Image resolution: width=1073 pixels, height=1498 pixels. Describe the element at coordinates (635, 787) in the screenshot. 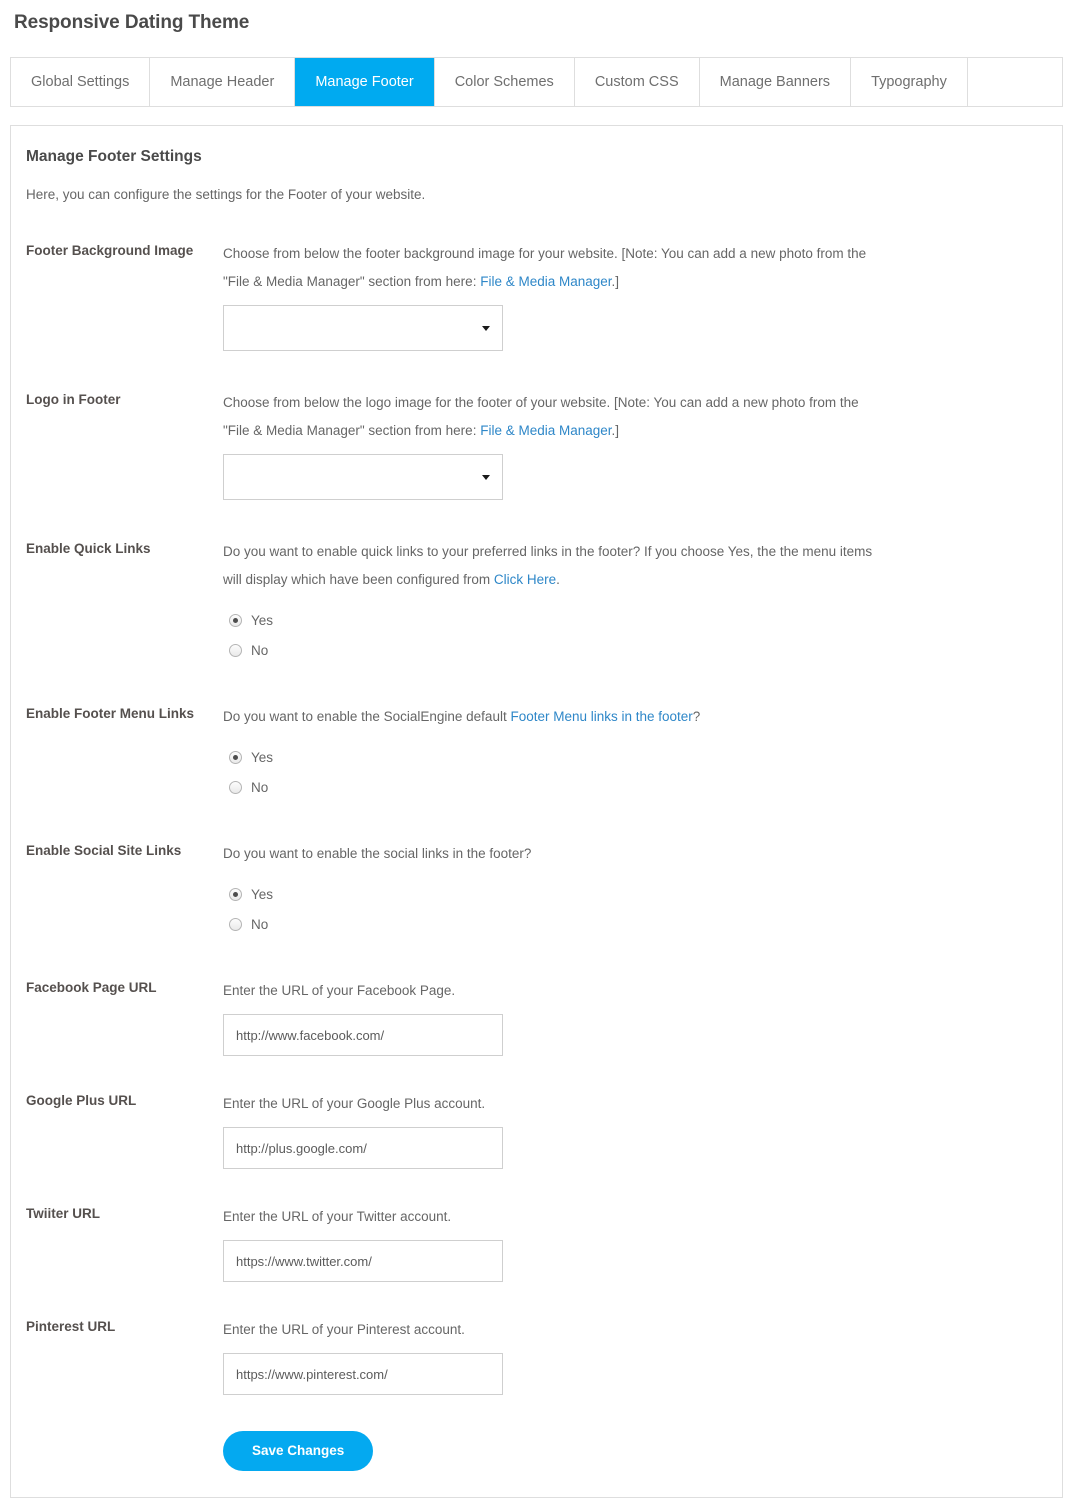

I see `radio-option-footer-menu-no: No` at that location.